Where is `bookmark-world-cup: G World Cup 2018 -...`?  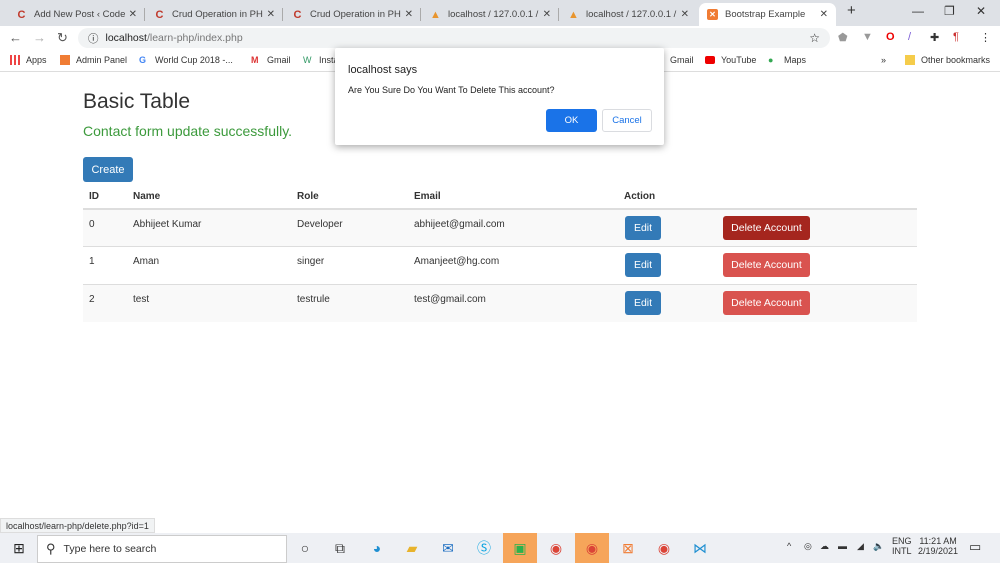
bookmark-world-cup: G World Cup 2018 -... is located at coordinates (186, 60).